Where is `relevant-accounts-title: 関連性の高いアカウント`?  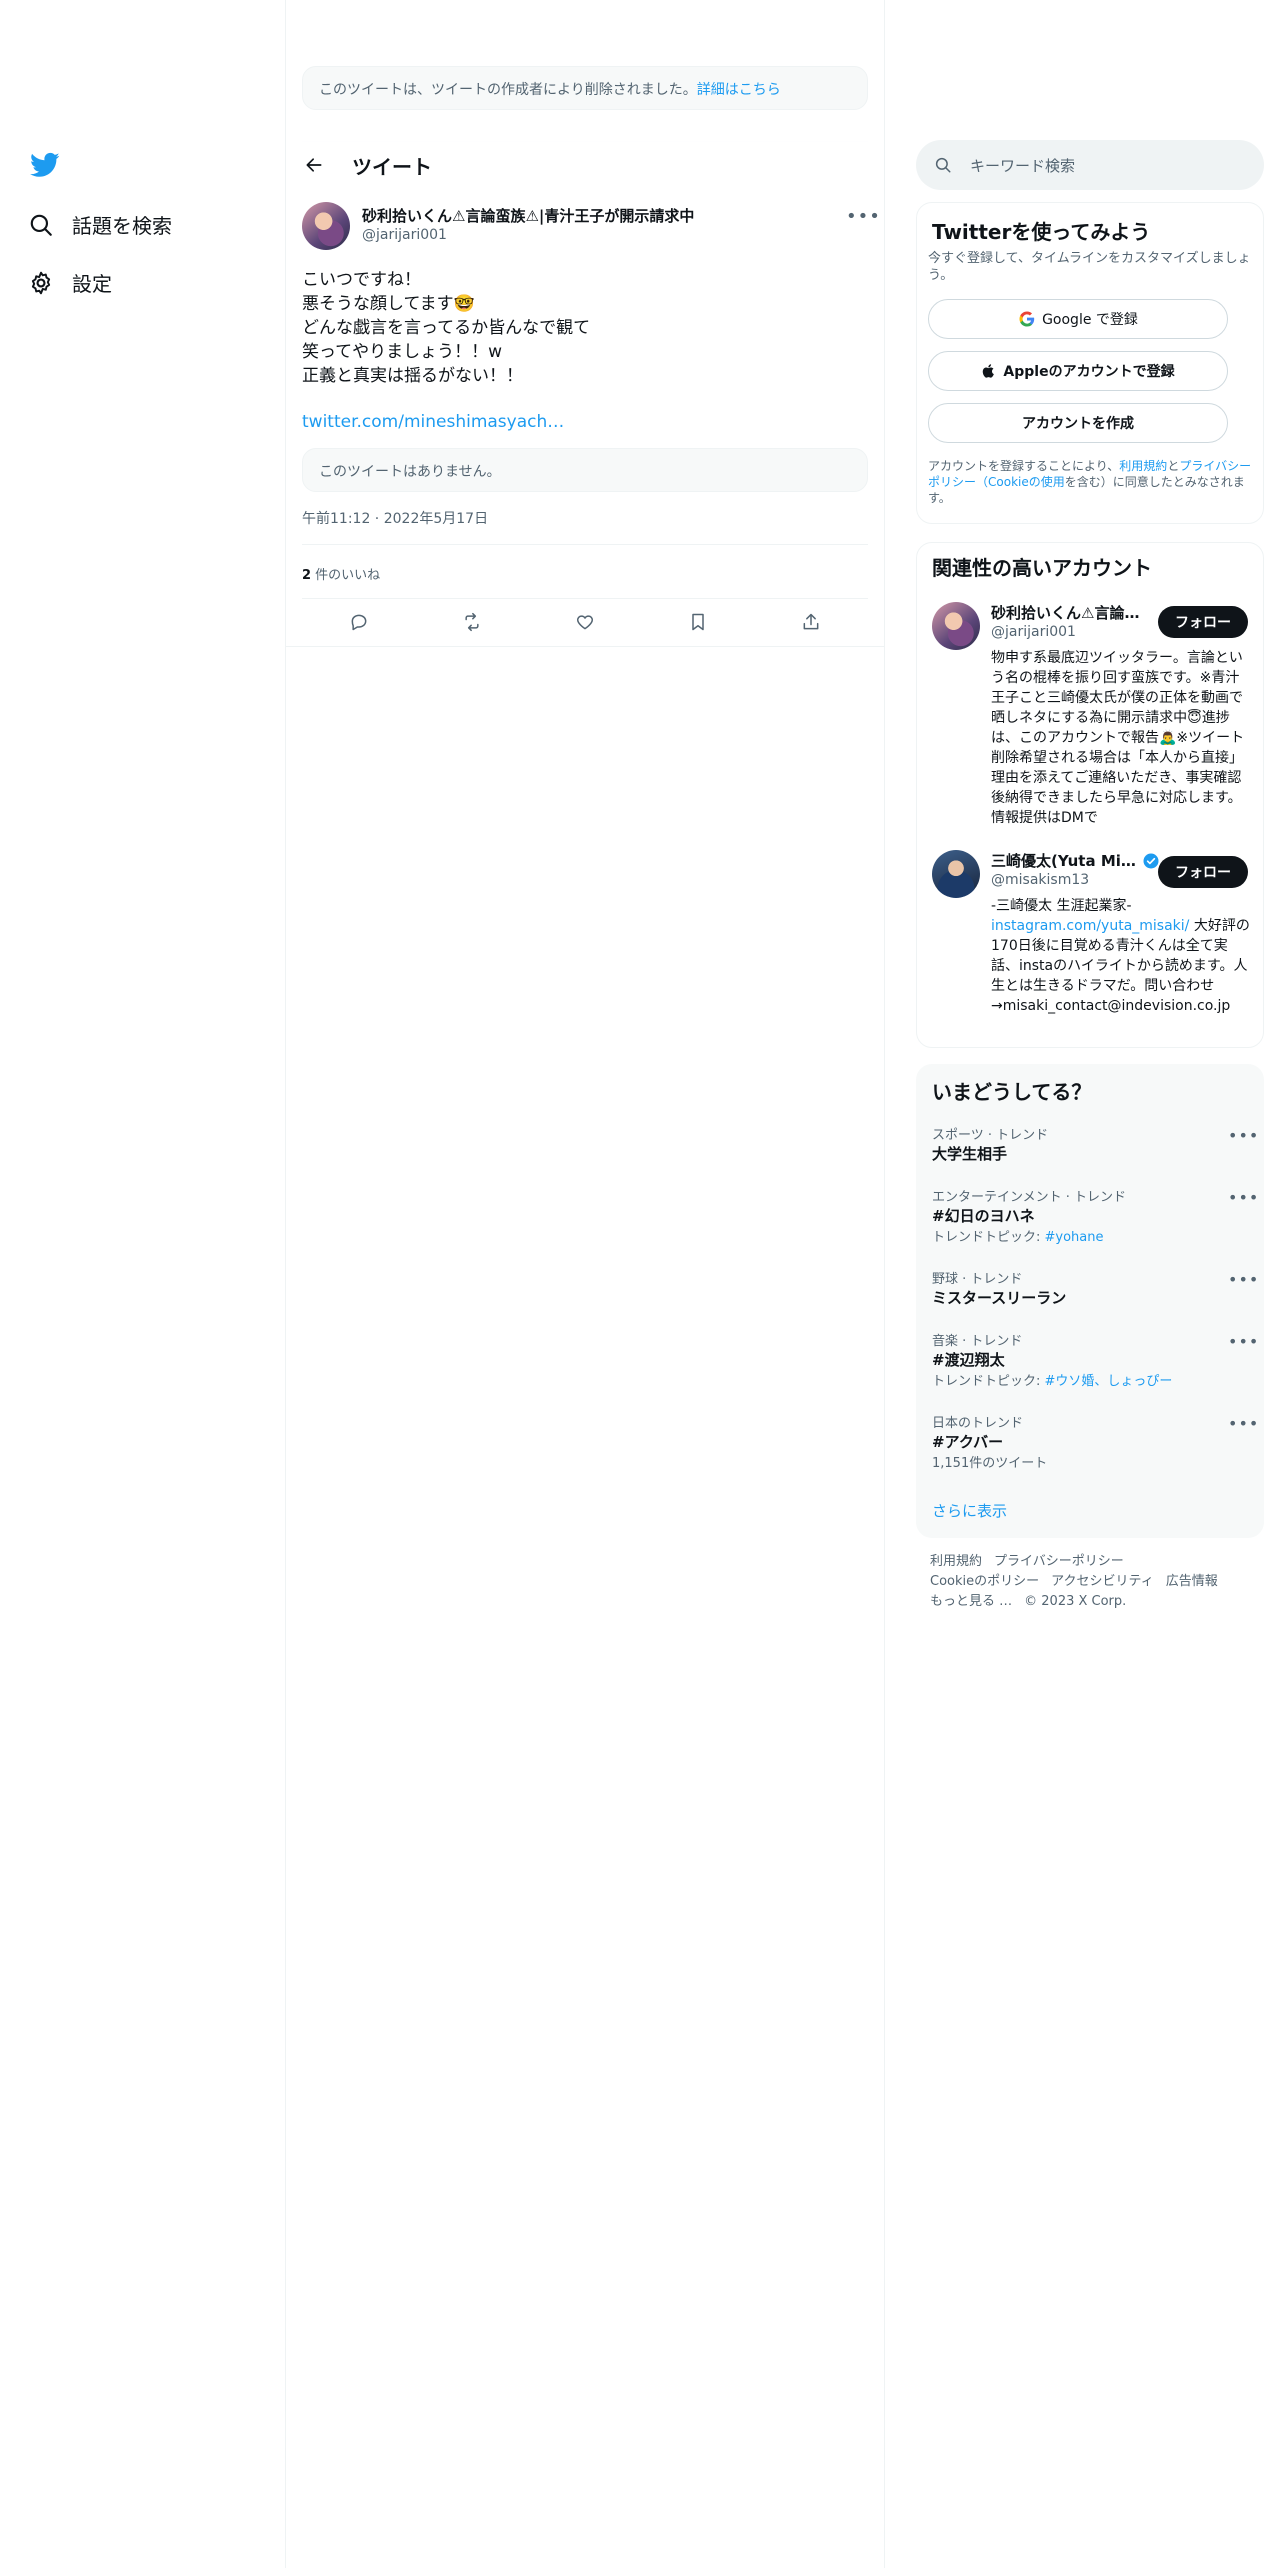
relevant-accounts-title: 関連性の高いアカウント is located at coordinates (1042, 568).